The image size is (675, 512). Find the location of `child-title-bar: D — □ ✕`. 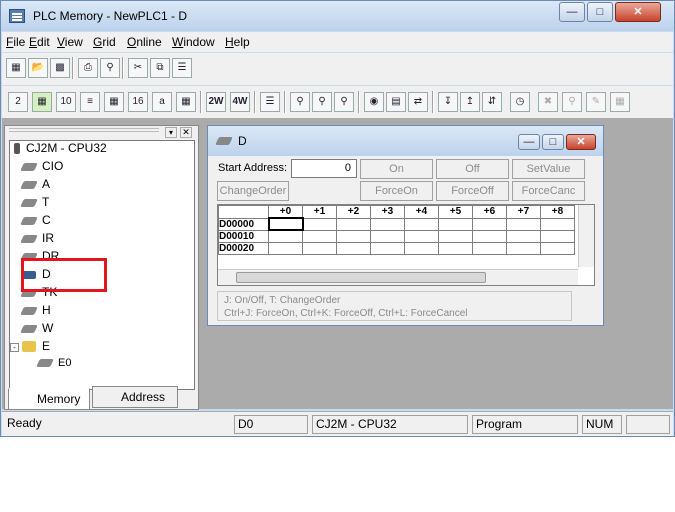

child-title-bar: D — □ ✕ is located at coordinates (405, 141).